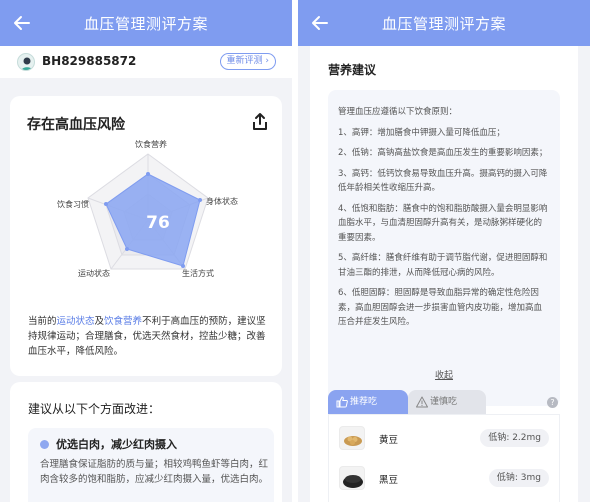  I want to click on food-badge: 低钠: 2.2mg, so click(514, 438).